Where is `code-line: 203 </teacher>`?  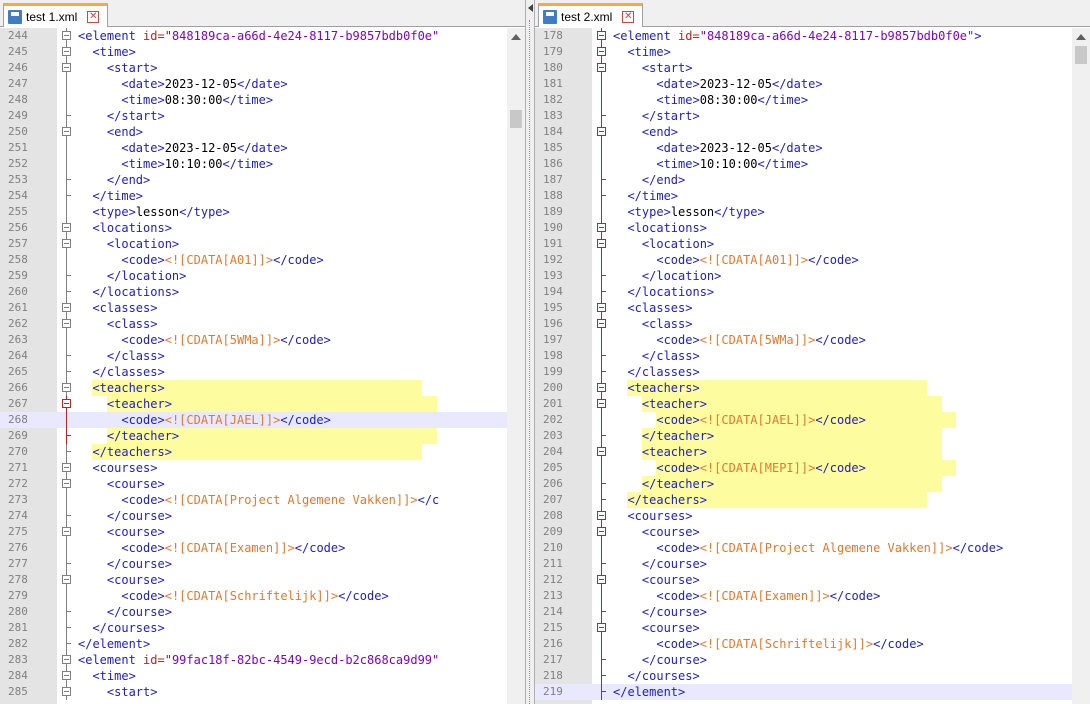
code-line: 203 </teacher> is located at coordinates (812, 436).